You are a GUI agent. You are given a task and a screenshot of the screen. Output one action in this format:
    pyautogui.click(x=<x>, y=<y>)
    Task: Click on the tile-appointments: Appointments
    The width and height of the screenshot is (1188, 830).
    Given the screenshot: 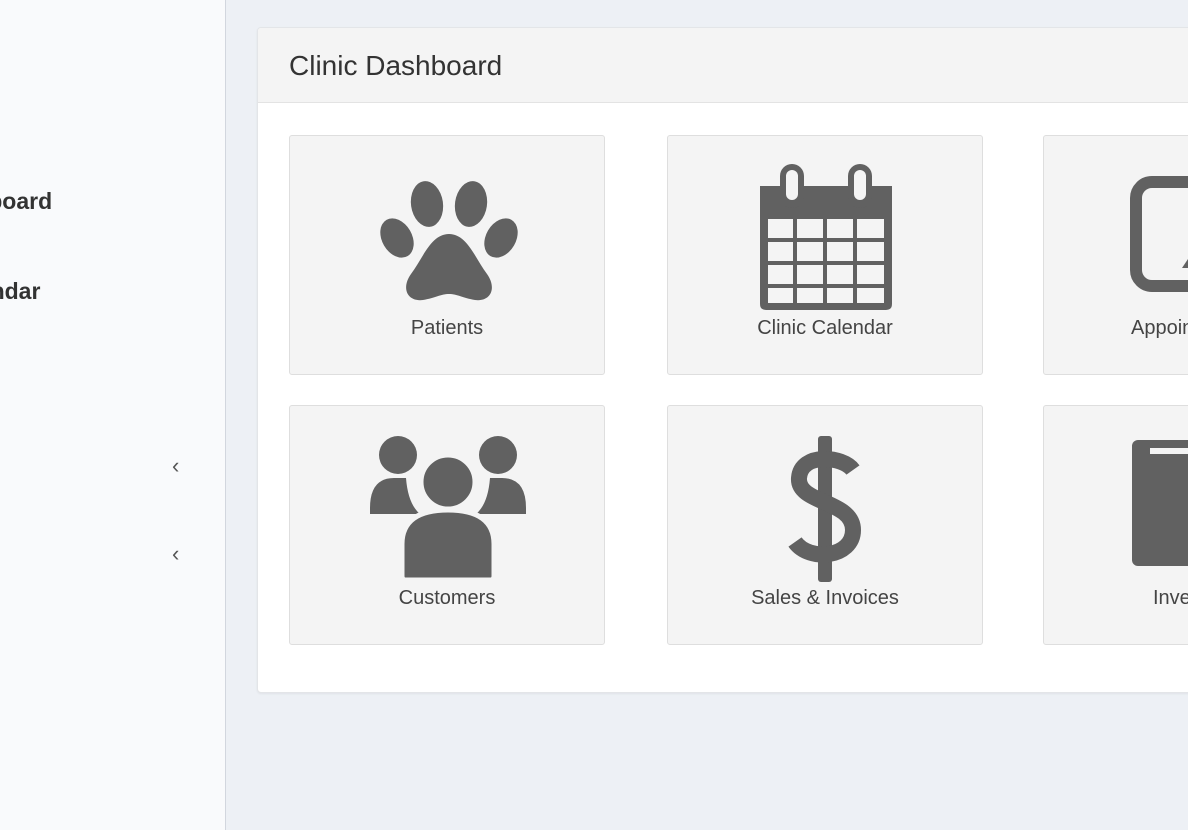 What is the action you would take?
    pyautogui.click(x=1115, y=255)
    